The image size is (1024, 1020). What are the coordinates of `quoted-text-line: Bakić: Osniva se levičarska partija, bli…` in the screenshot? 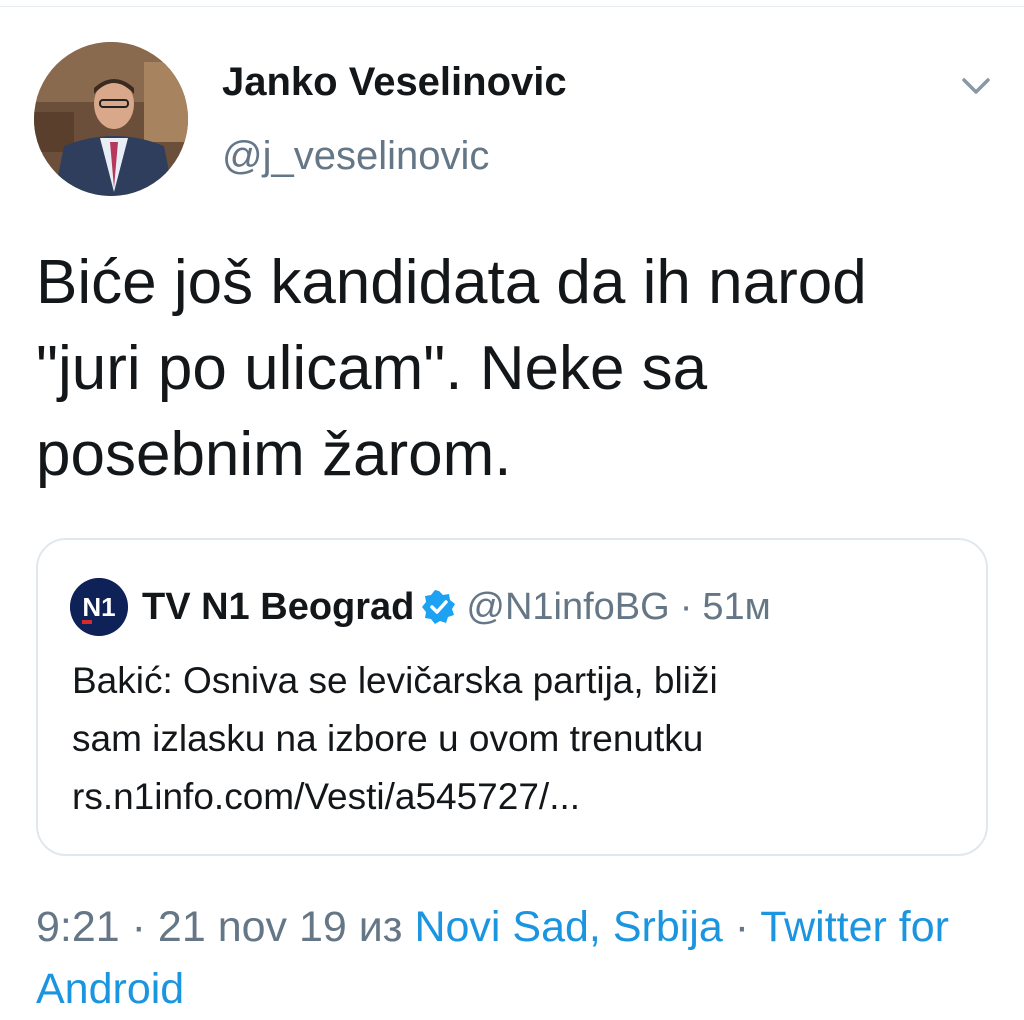 It's located at (395, 680).